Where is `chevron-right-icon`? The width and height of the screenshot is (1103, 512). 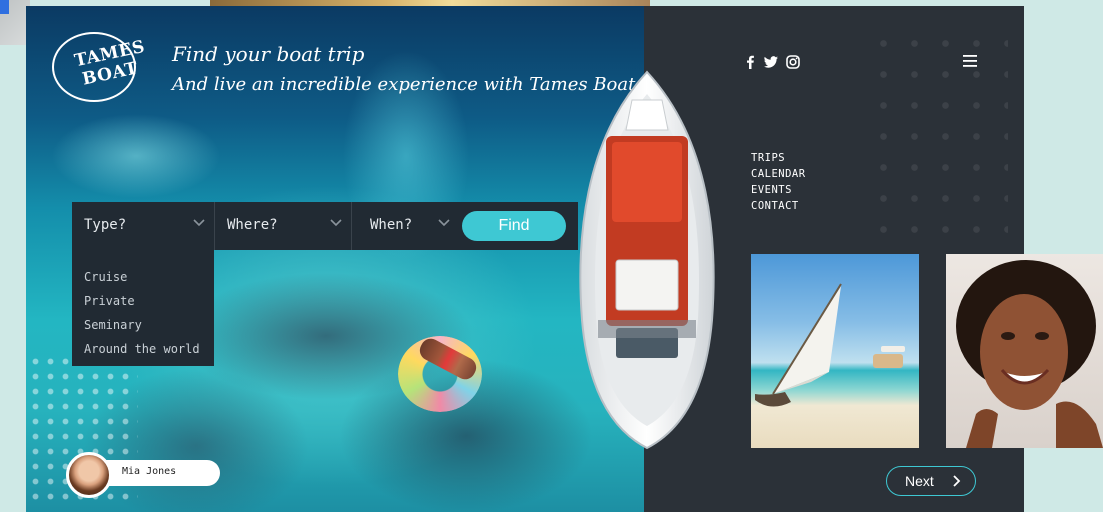
chevron-right-icon is located at coordinates (957, 481).